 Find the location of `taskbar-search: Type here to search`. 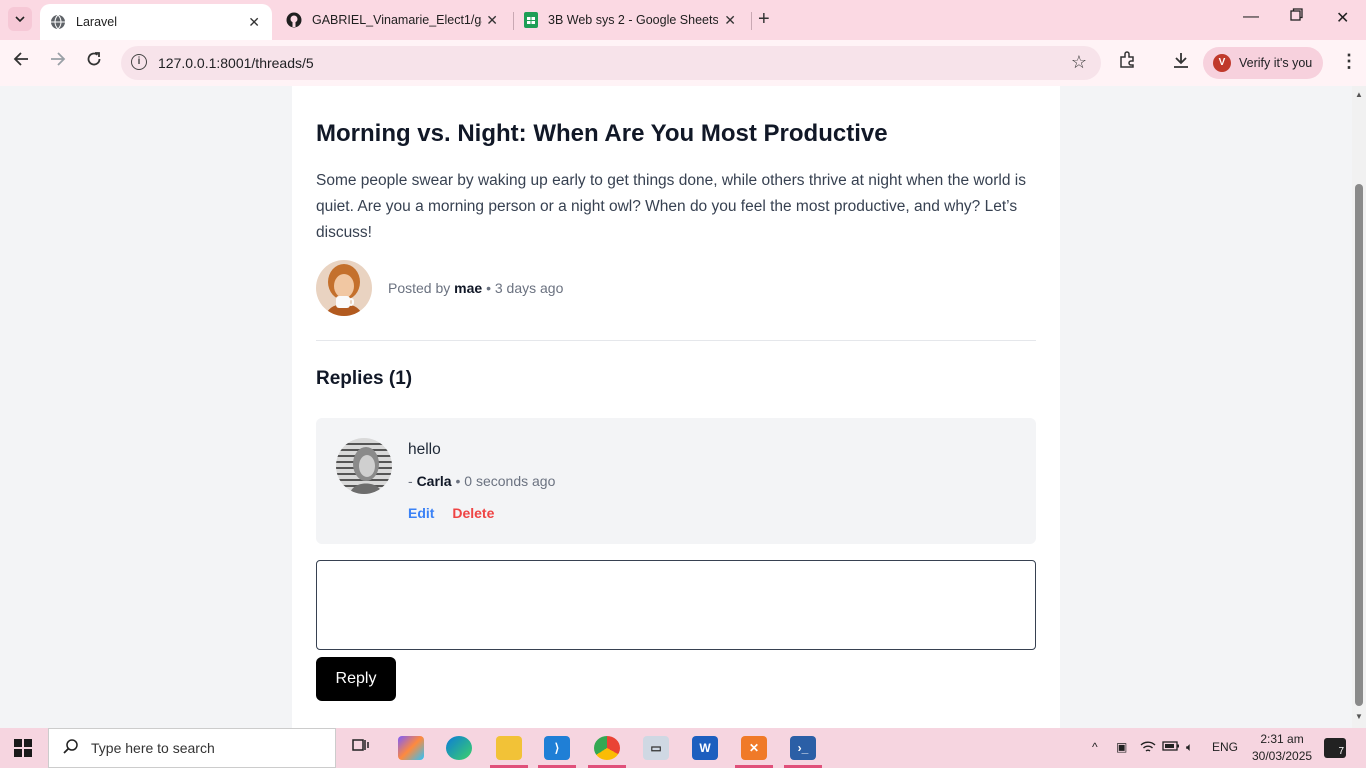

taskbar-search: Type here to search is located at coordinates (192, 748).